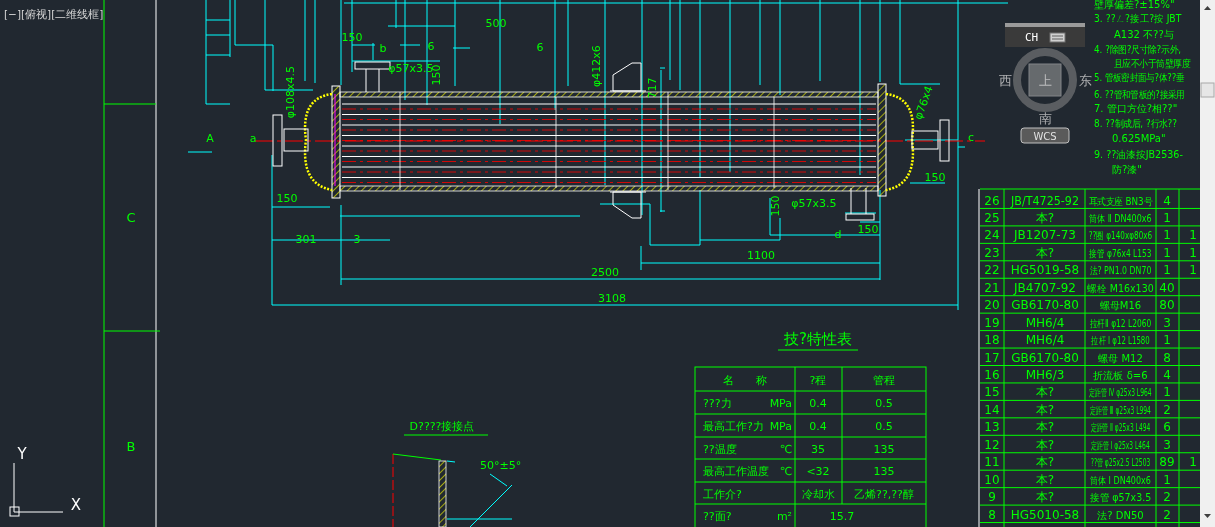  What do you see at coordinates (842, 516) in the screenshot?
I see `table-cell: 15.7` at bounding box center [842, 516].